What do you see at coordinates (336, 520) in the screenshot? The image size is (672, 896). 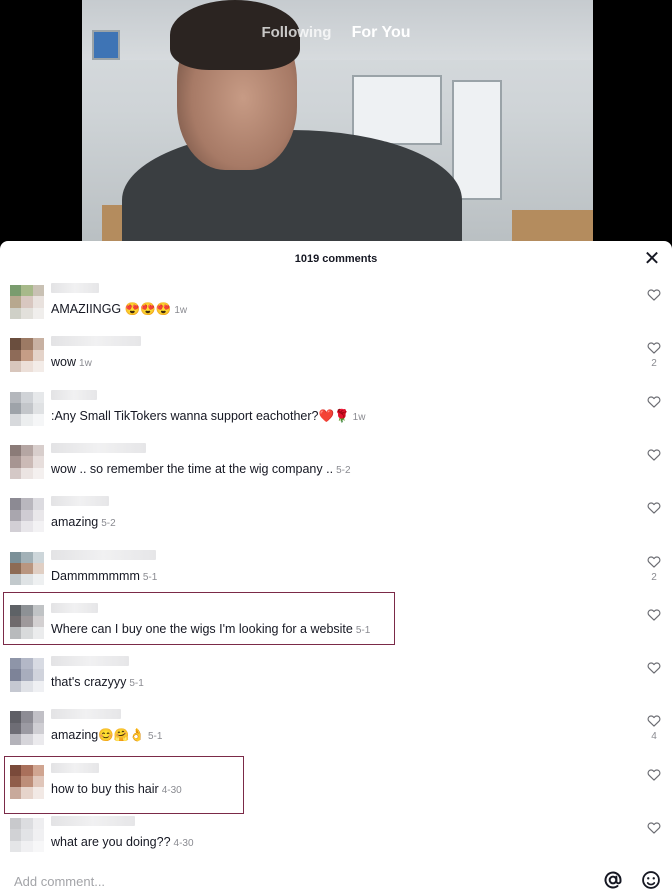 I see `comment-item: amazing 5-2` at bounding box center [336, 520].